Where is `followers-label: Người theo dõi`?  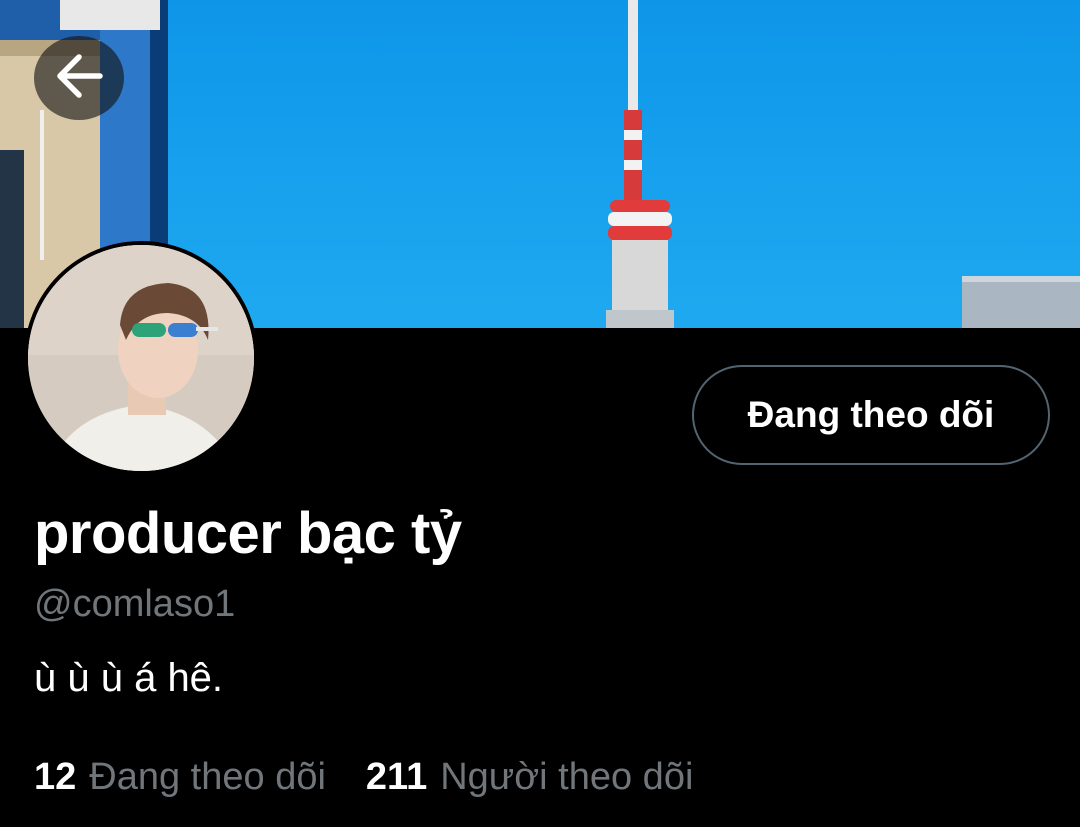
followers-label: Người theo dõi is located at coordinates (567, 777).